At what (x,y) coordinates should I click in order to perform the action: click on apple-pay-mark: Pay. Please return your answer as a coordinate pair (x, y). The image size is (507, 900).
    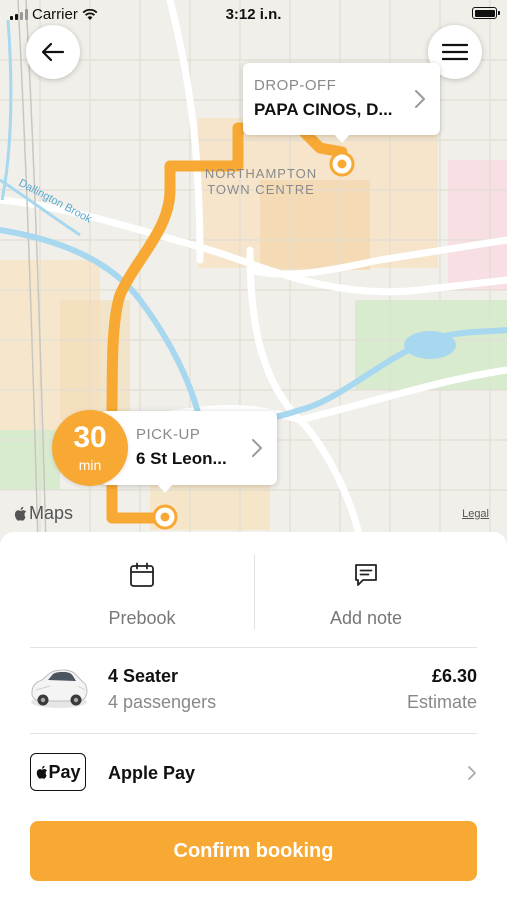
    Looking at the image, I should click on (58, 772).